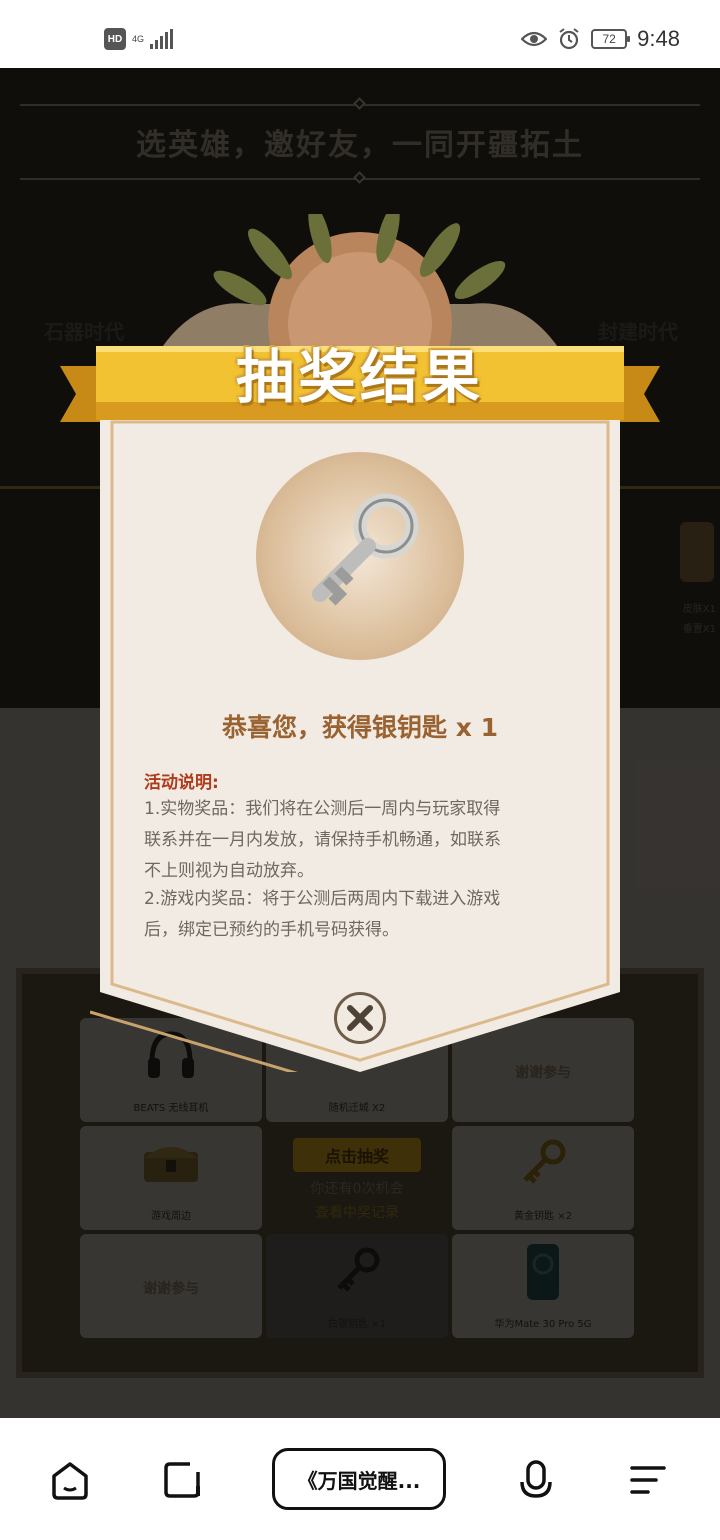 This screenshot has height=1540, width=720. I want to click on tabs-button, so click(182, 1480).